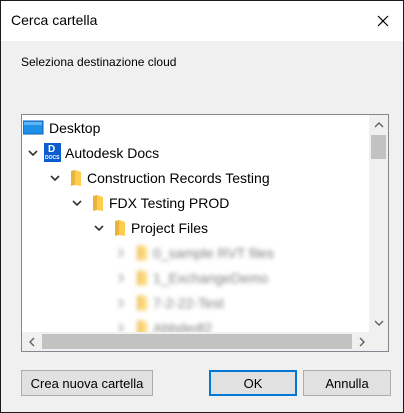 Image resolution: width=404 pixels, height=413 pixels. I want to click on vertical-scroll-thumb, so click(378, 147).